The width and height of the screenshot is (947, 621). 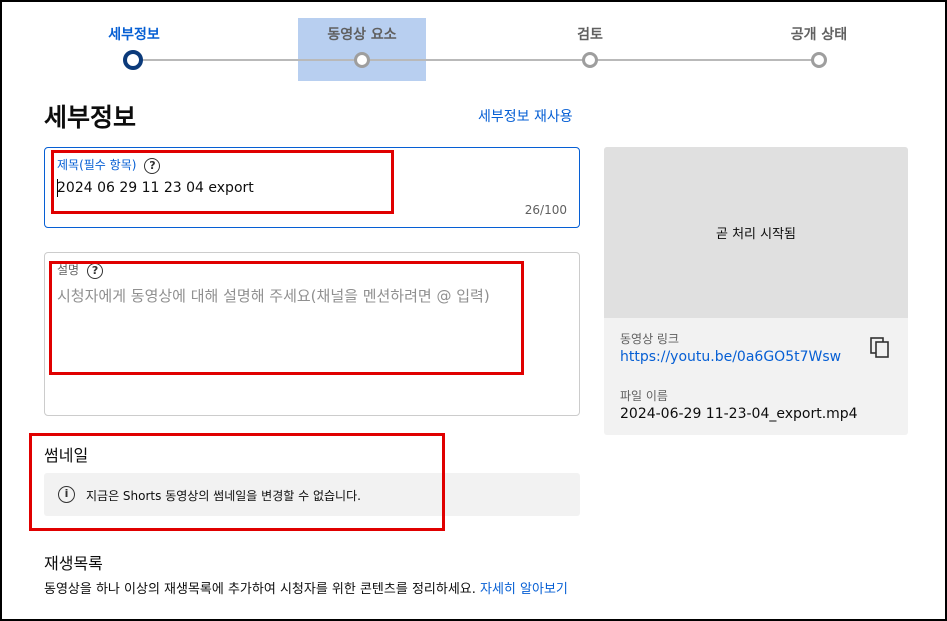 What do you see at coordinates (819, 60) in the screenshot?
I see `step-visibility-dot` at bounding box center [819, 60].